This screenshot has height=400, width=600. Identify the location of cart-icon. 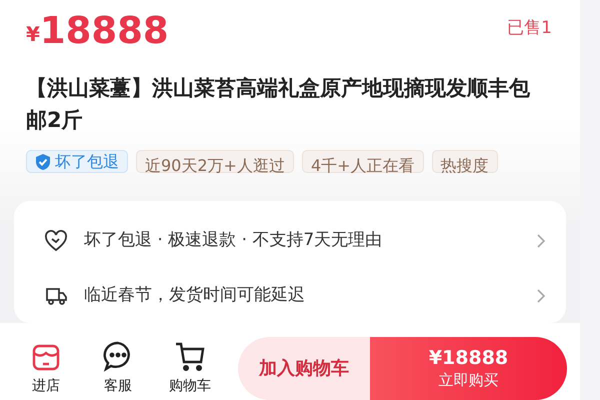
(190, 356).